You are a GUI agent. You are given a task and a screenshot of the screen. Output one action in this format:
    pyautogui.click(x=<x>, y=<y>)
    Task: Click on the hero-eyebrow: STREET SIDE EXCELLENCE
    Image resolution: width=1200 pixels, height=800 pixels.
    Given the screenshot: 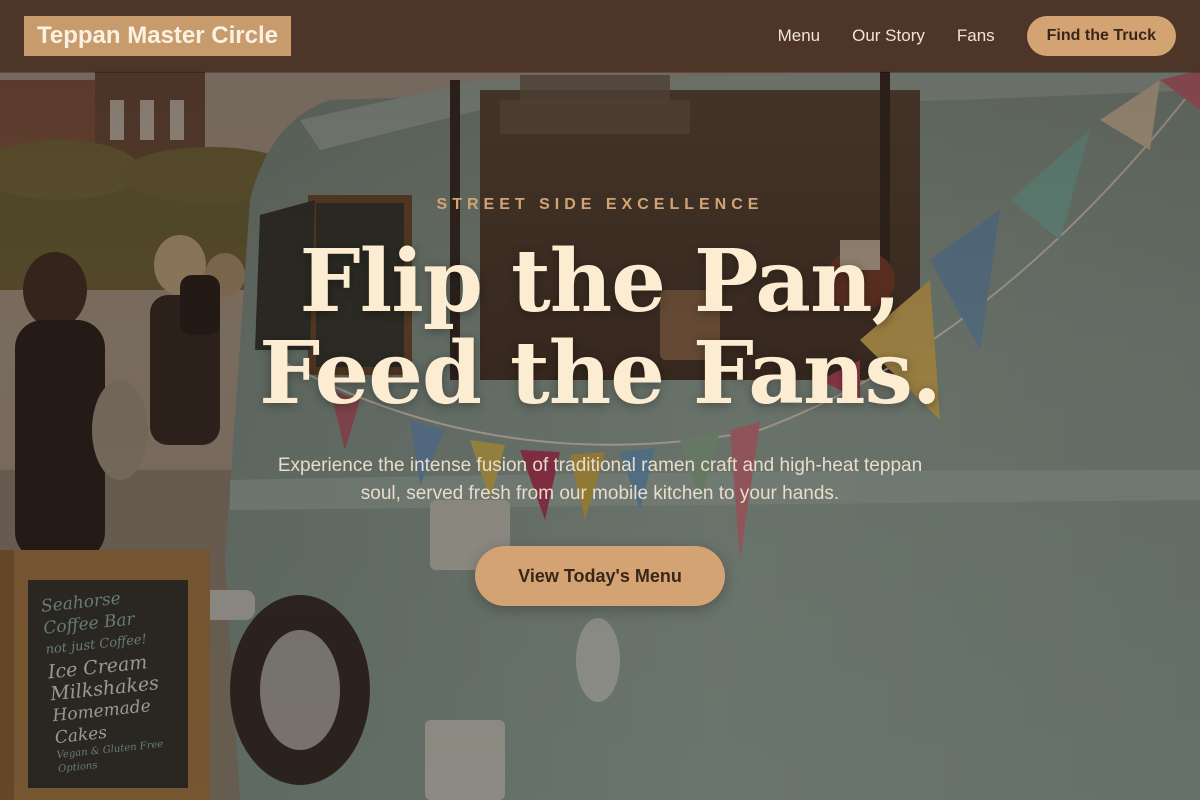 What is the action you would take?
    pyautogui.click(x=600, y=204)
    